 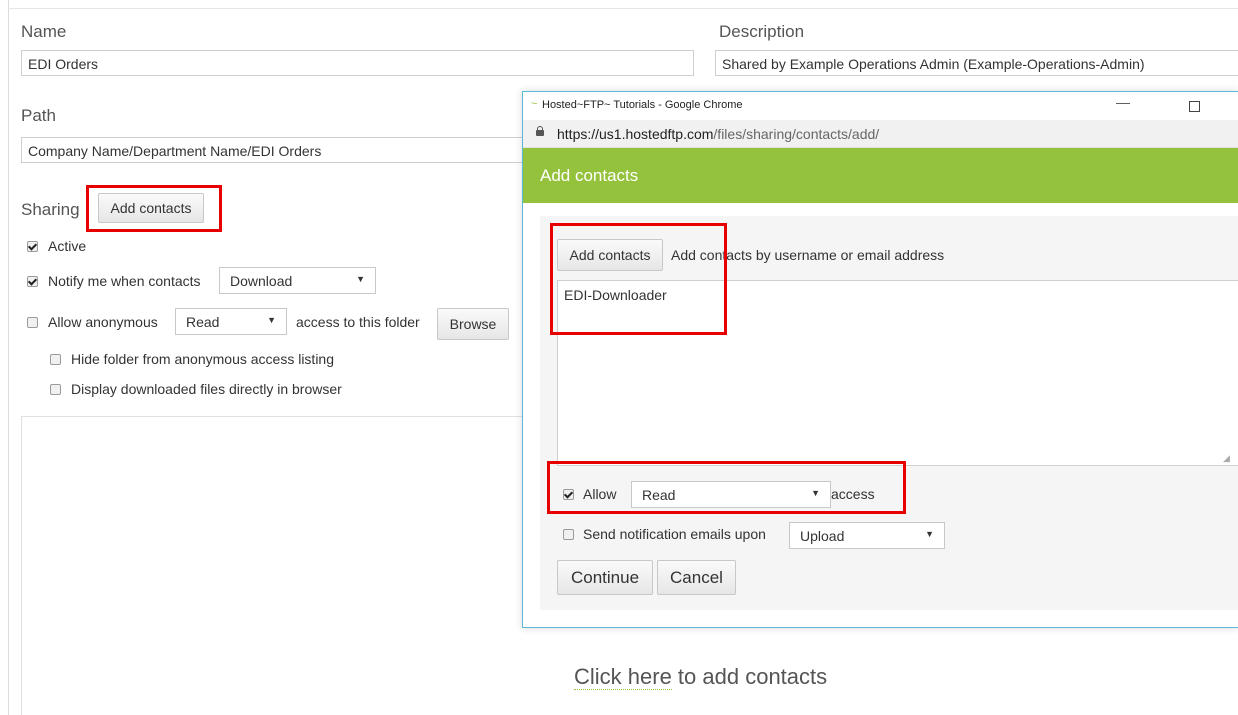 I want to click on path-field: Company Name/Department Name/EDI Orders, so click(x=273, y=150).